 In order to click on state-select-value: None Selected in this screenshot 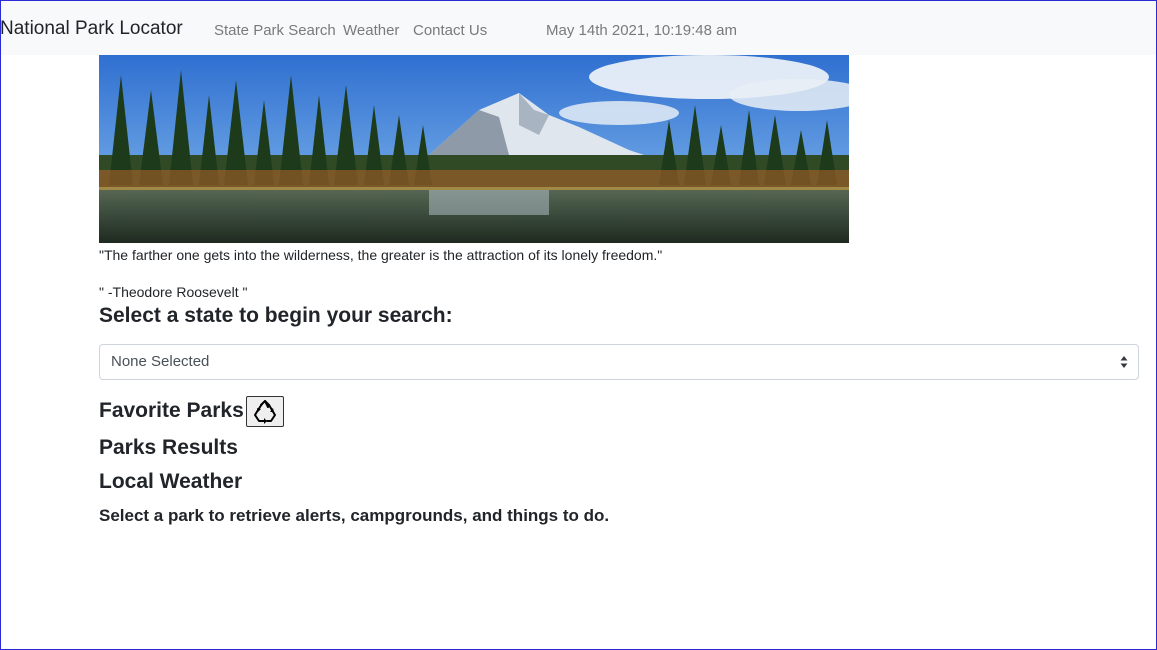, I will do `click(160, 361)`.